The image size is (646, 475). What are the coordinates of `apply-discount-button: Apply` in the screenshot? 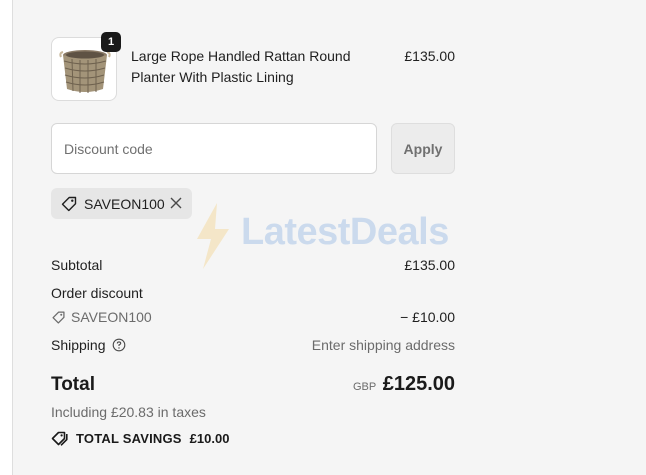 It's located at (423, 148).